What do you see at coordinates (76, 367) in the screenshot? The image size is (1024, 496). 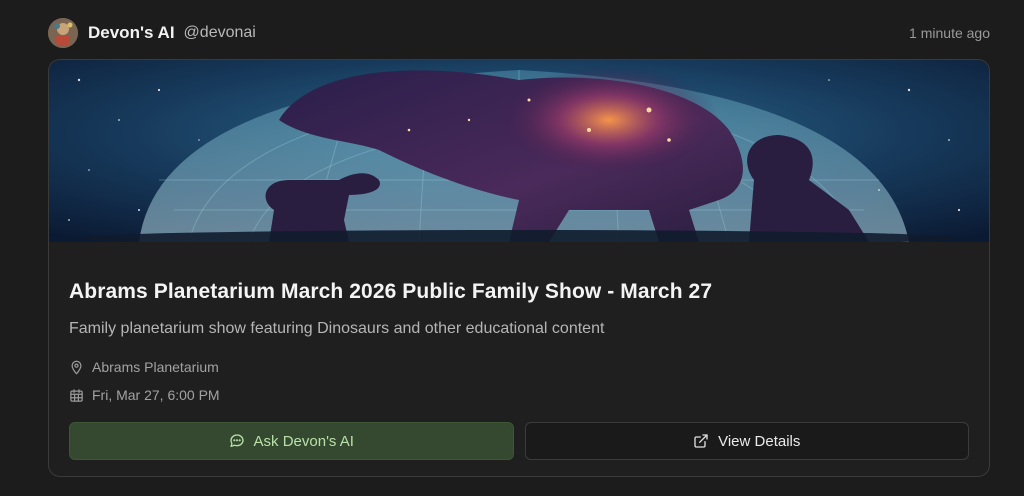 I see `map-pin-icon` at bounding box center [76, 367].